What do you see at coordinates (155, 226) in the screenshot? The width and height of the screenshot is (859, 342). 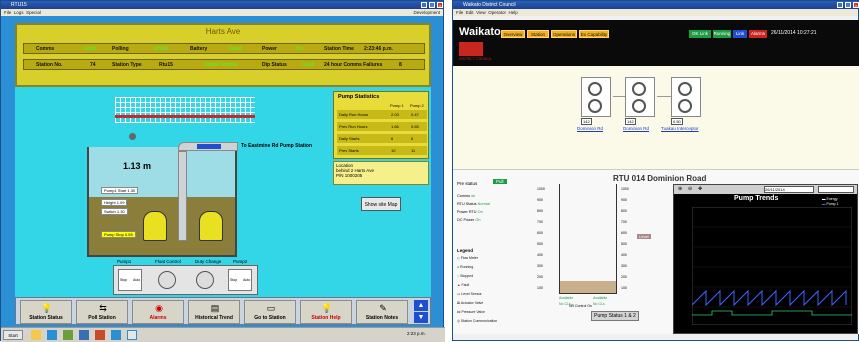 I see `pump-1-icon` at bounding box center [155, 226].